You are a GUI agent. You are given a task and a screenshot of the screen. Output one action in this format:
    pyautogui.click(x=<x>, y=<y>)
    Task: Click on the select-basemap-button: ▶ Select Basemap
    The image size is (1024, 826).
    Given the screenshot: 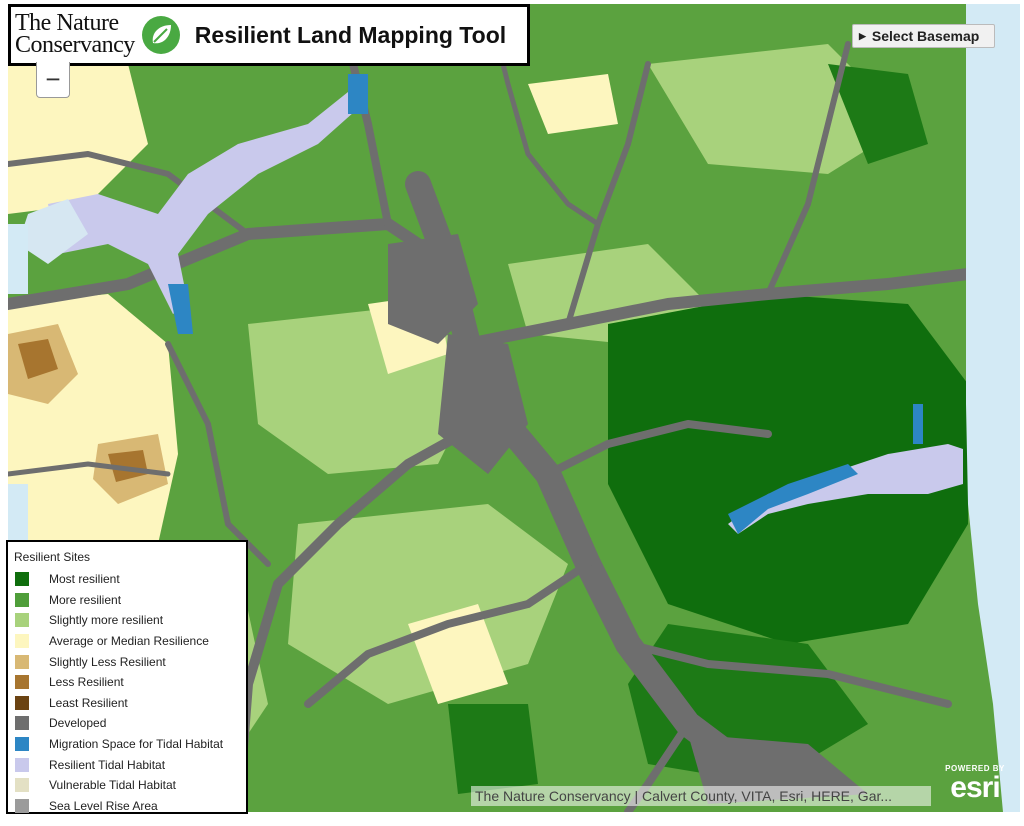 What is the action you would take?
    pyautogui.click(x=923, y=36)
    